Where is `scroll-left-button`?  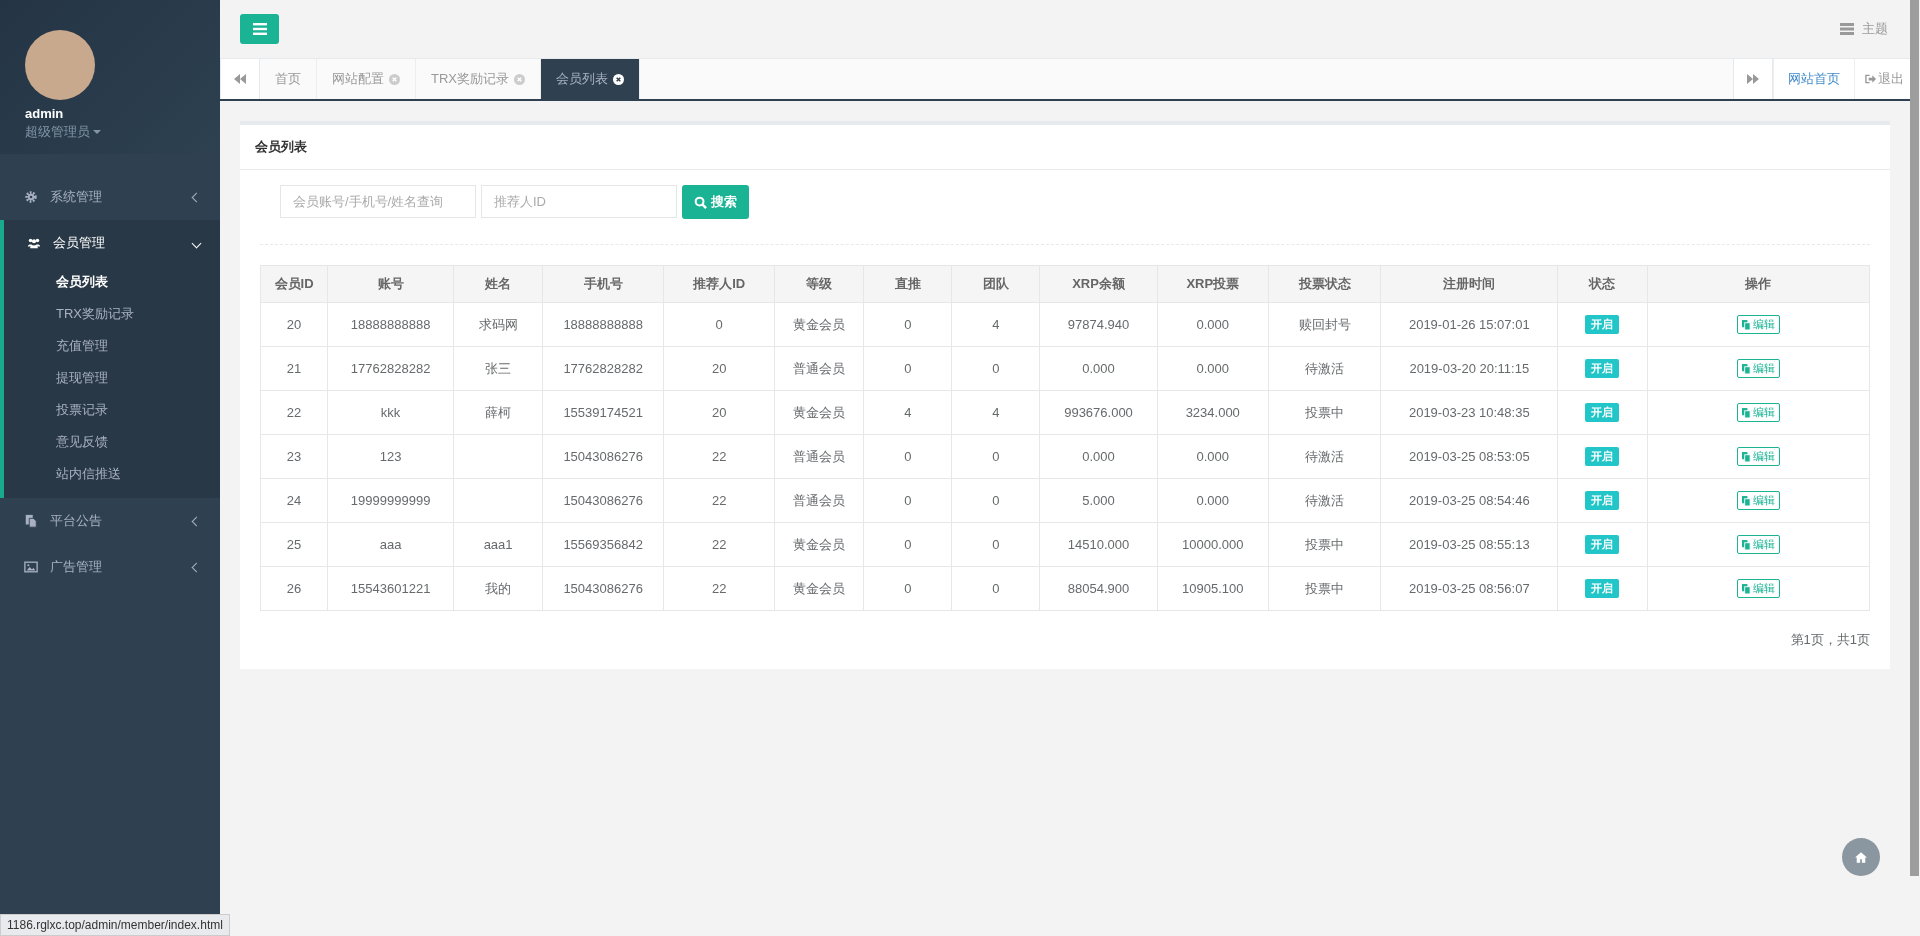
scroll-left-button is located at coordinates (240, 79).